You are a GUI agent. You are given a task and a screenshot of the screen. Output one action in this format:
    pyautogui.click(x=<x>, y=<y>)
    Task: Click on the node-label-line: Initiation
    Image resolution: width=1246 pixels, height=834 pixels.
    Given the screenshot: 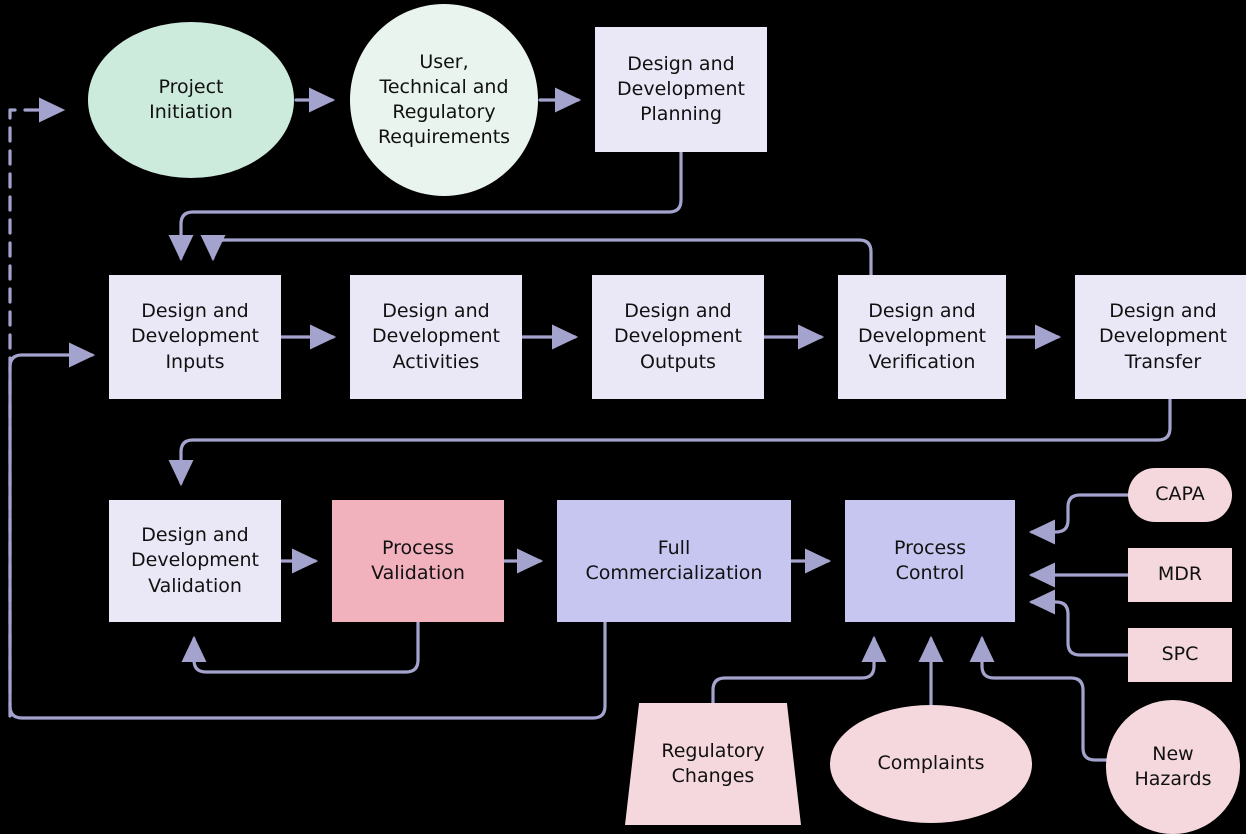 What is the action you would take?
    pyautogui.click(x=191, y=112)
    